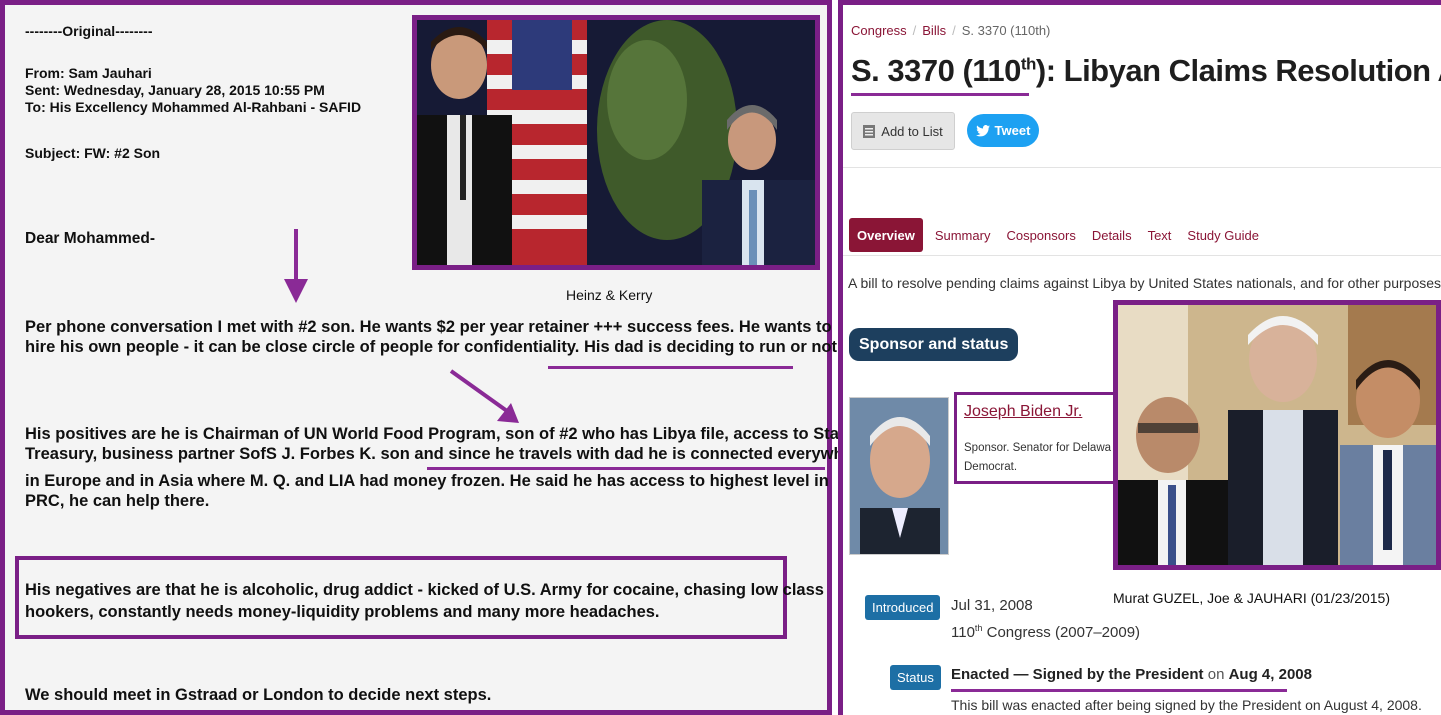 The image size is (1441, 715). I want to click on status-bold: Enacted — Signed by the President, so click(1077, 674).